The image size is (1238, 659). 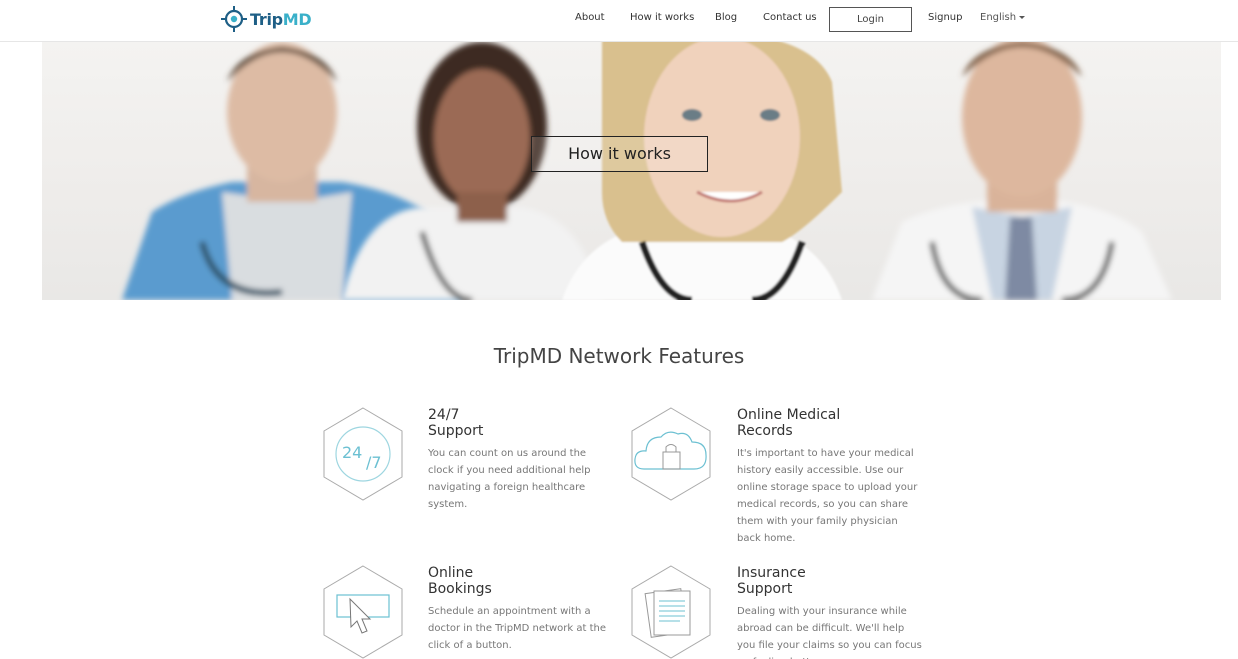 What do you see at coordinates (671, 454) in the screenshot?
I see `cloud-lock-icon` at bounding box center [671, 454].